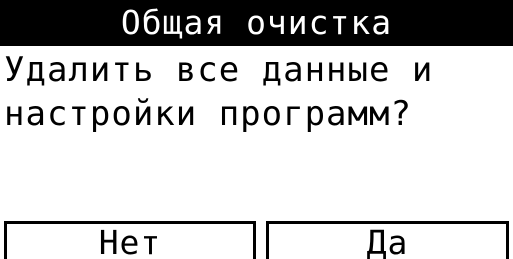  I want to click on dialog-title: Общая очистка, so click(256, 22).